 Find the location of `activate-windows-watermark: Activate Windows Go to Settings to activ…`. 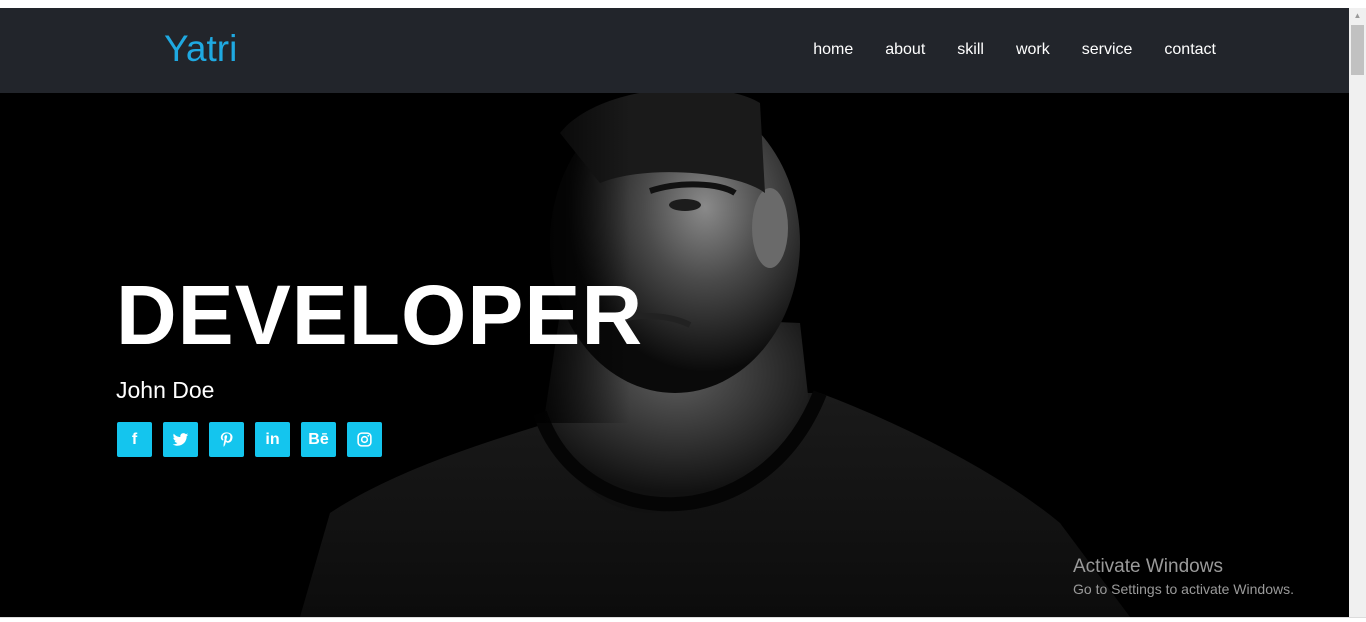

activate-windows-watermark: Activate Windows Go to Settings to activ… is located at coordinates (1183, 578).